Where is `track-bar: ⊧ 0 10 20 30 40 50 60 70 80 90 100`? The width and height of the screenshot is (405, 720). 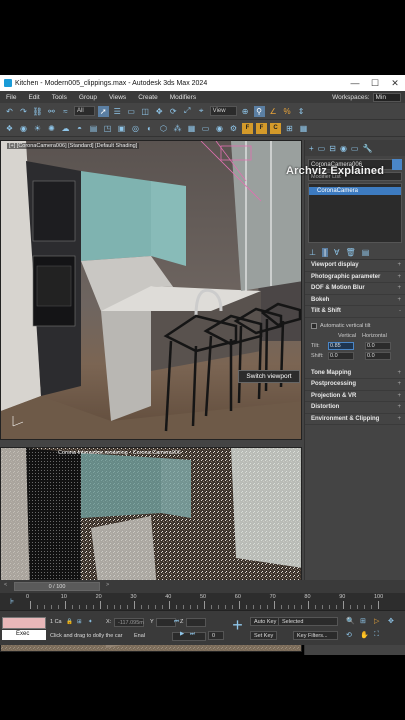
track-bar: ⊧ 0 10 20 30 40 50 60 70 80 90 100 is located at coordinates (202, 602).